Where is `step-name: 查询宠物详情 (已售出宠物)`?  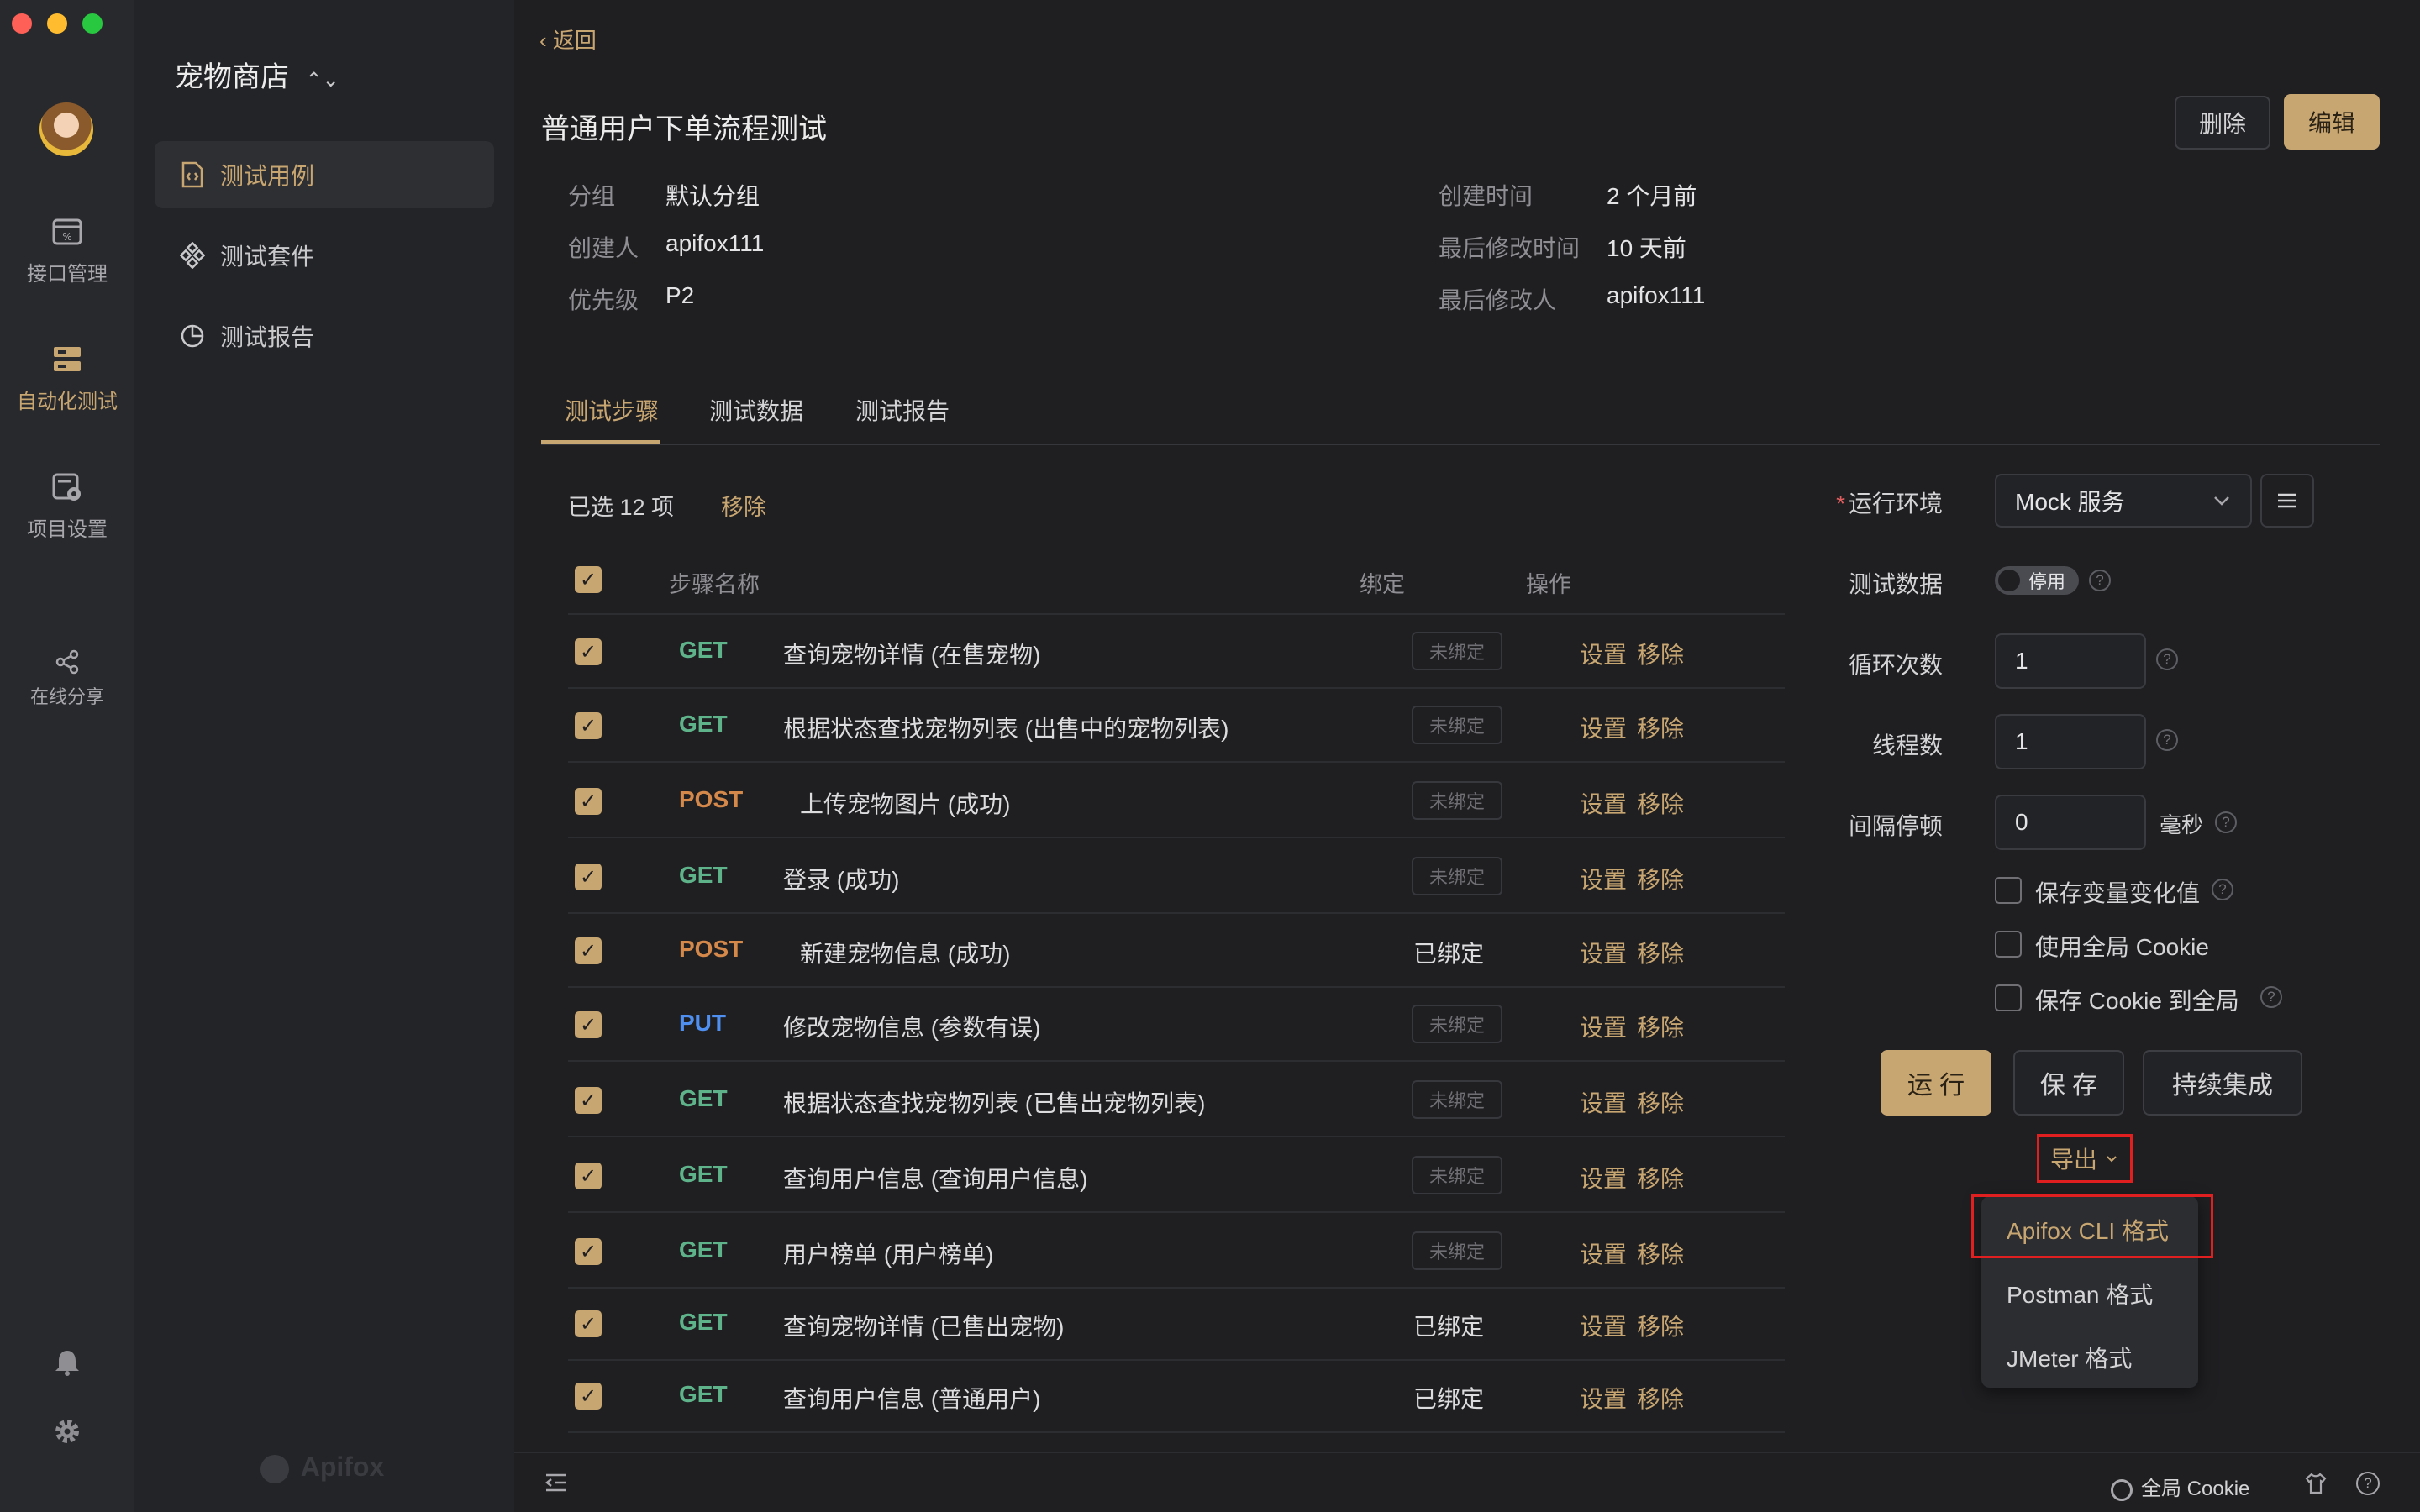
step-name: 查询宠物详情 (已售出宠物) is located at coordinates (924, 1325).